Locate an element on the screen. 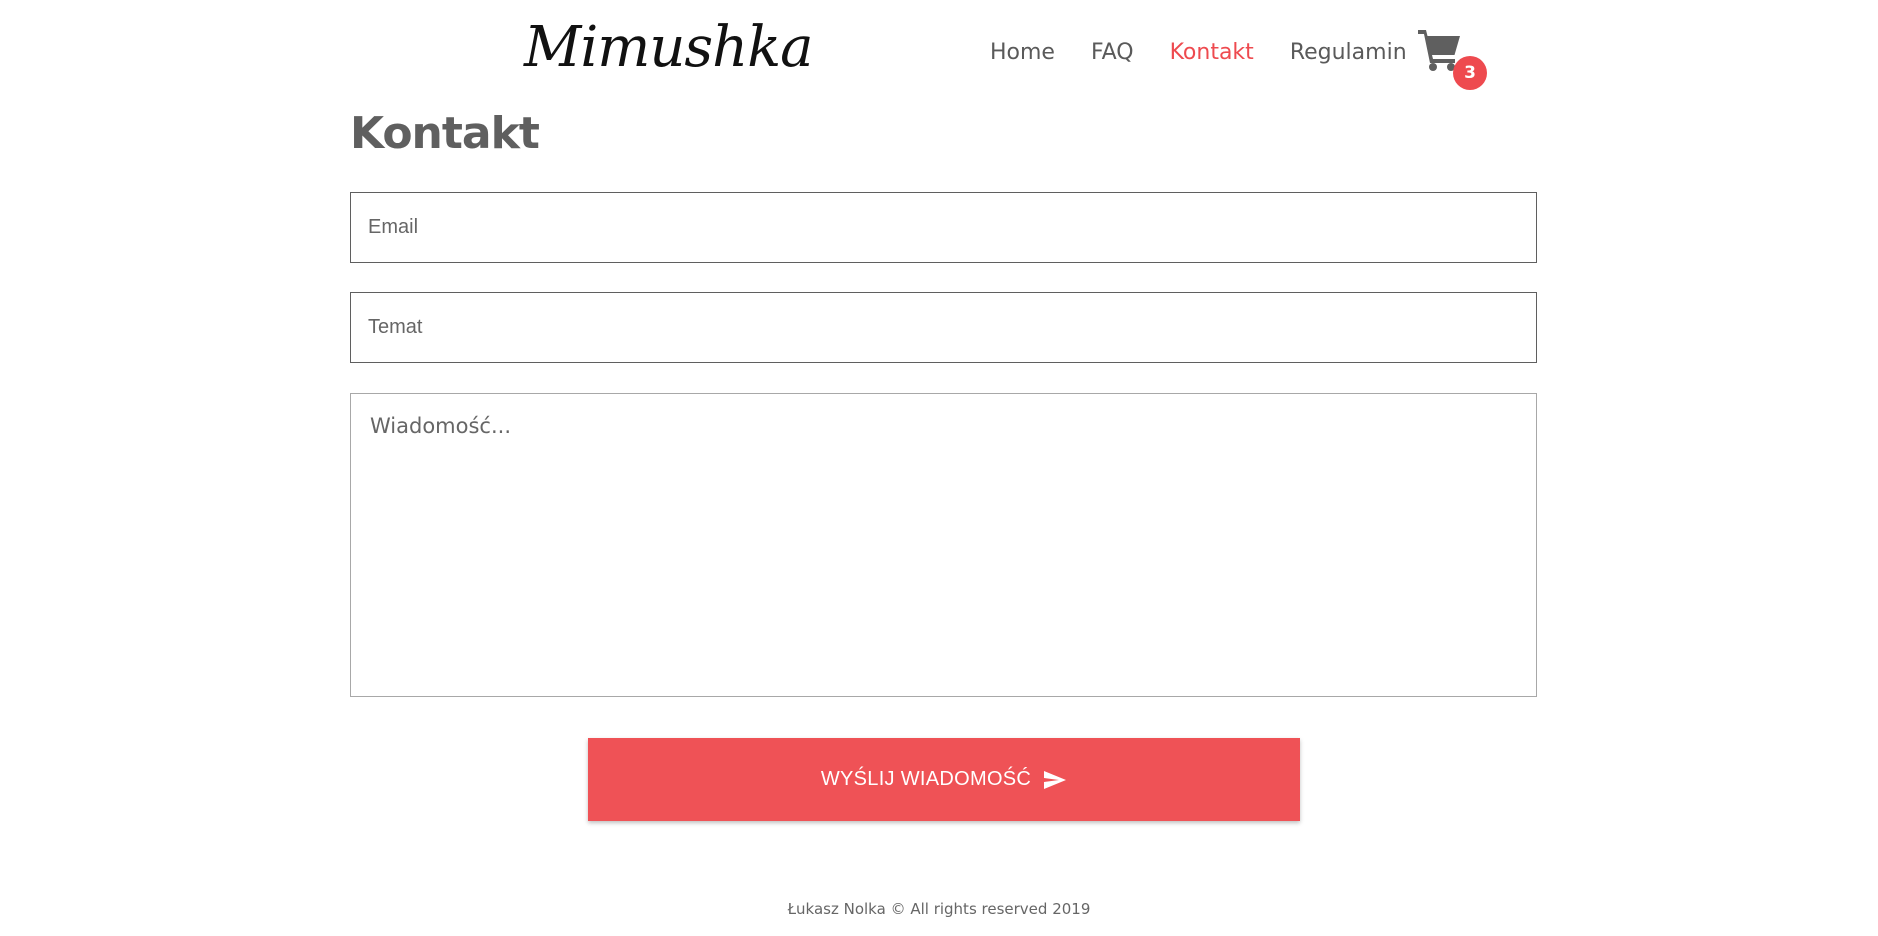 The width and height of the screenshot is (1878, 936). send-message-label: WYŚLIJ WIADOMOŚĆ is located at coordinates (926, 779).